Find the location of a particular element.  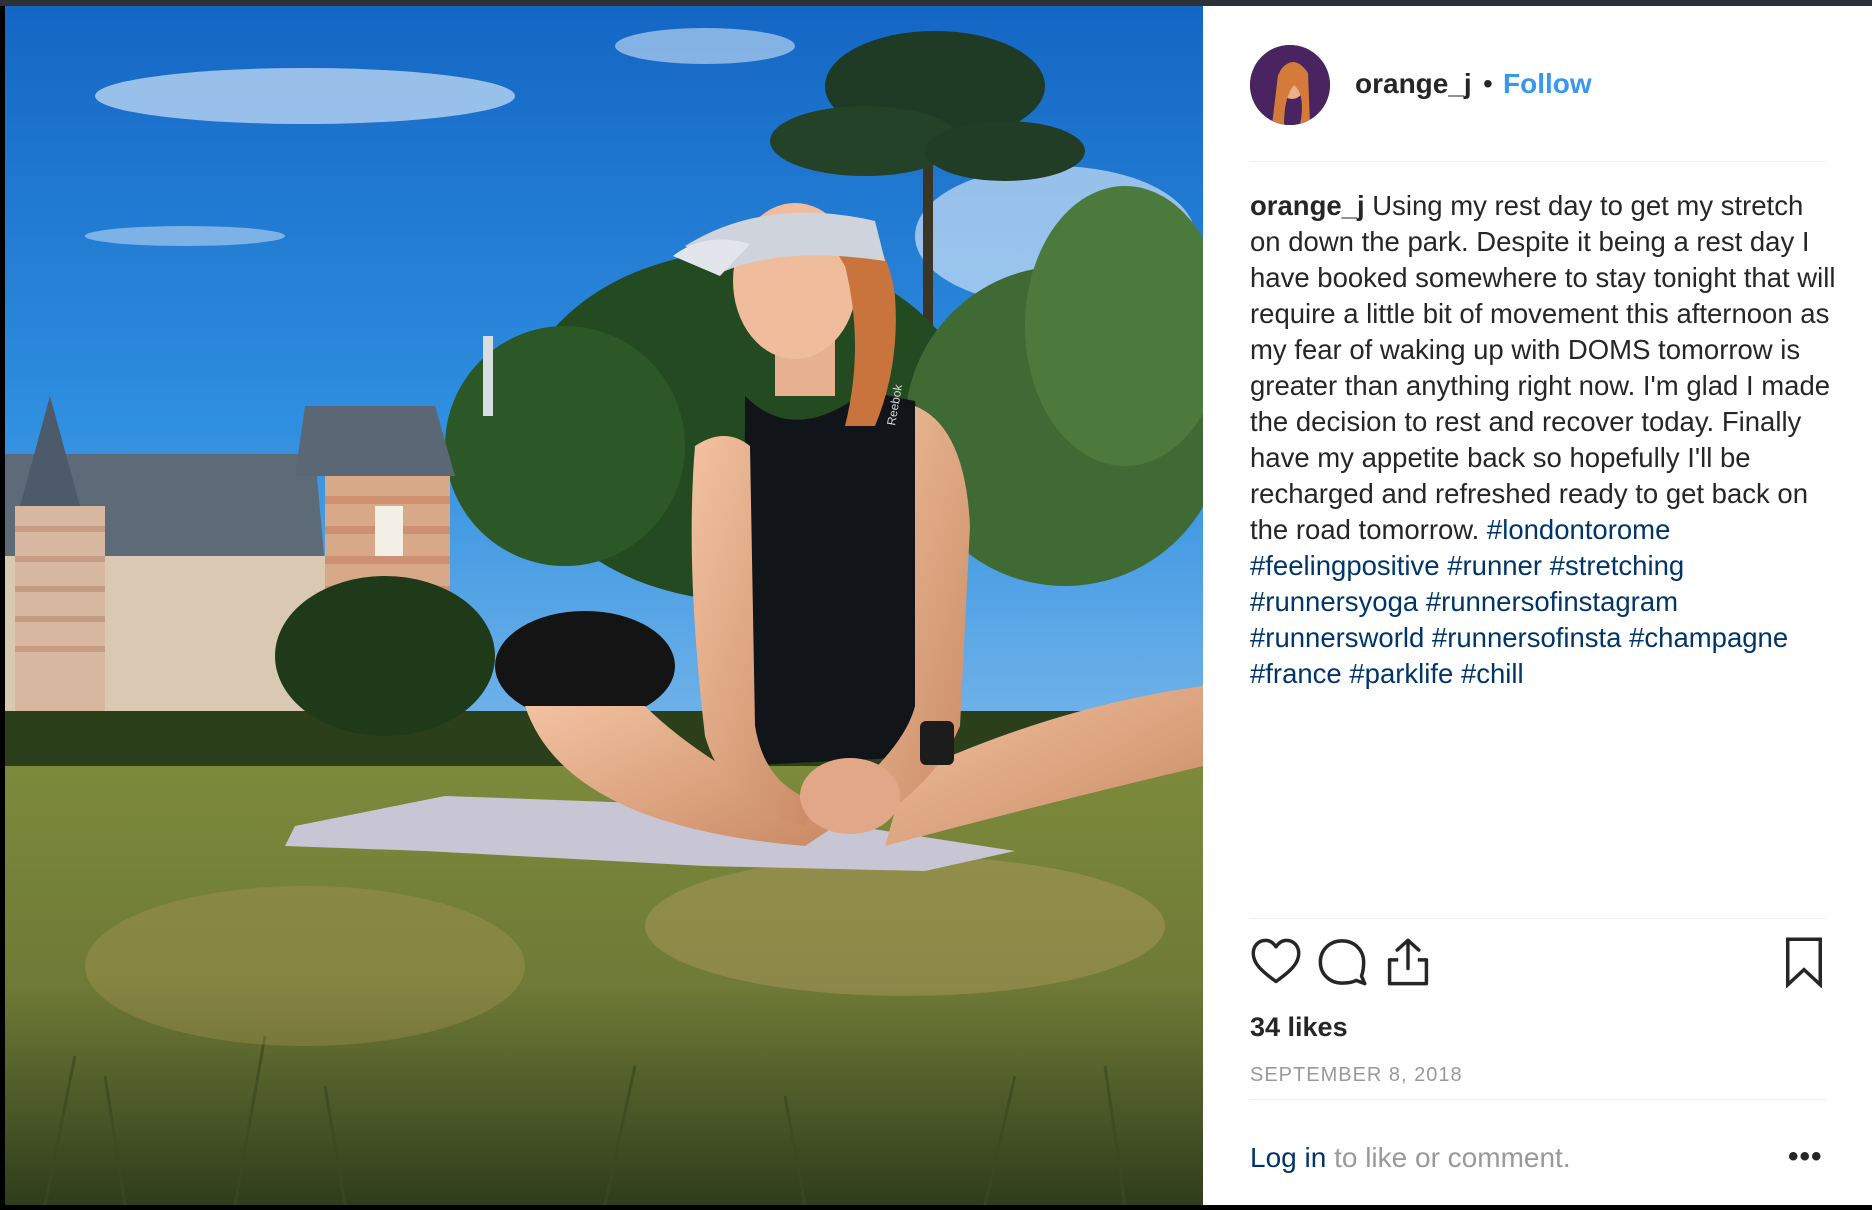

actions-divider is located at coordinates (1538, 918).